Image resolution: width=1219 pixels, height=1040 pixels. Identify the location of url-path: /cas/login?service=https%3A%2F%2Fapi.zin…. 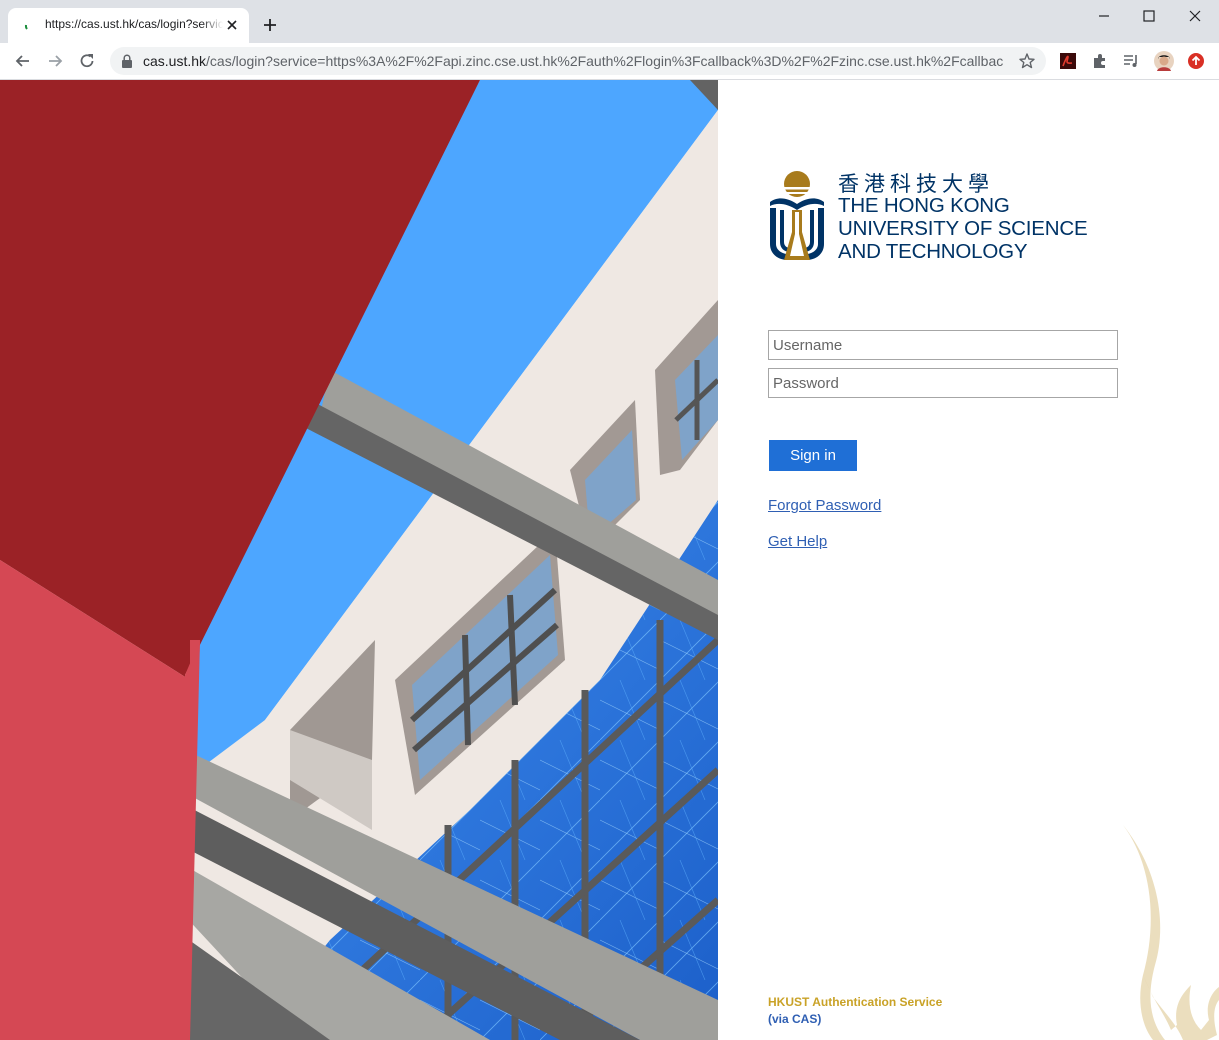
(604, 61).